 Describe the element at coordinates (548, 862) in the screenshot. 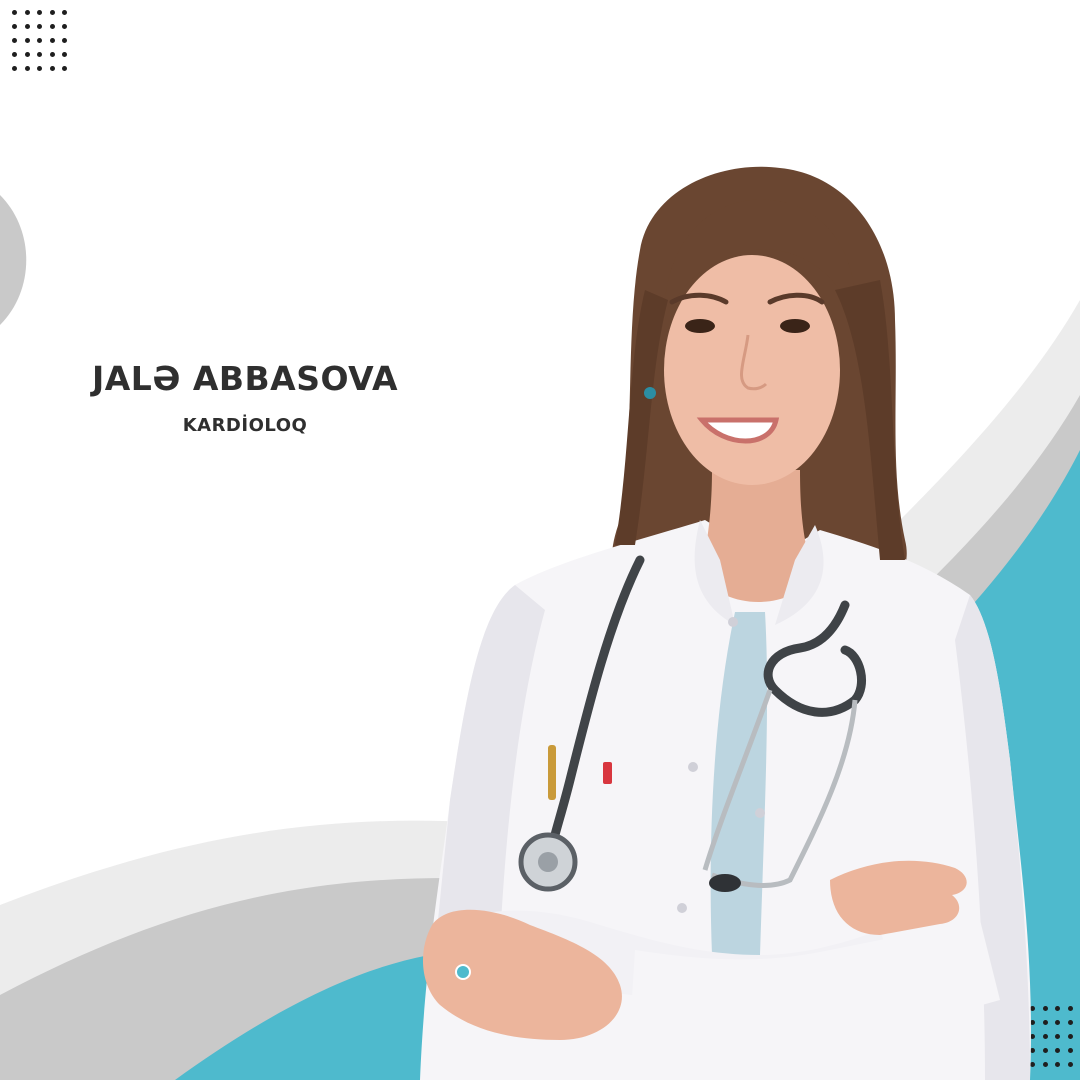

I see `stethoscope-chestpiece-center` at that location.